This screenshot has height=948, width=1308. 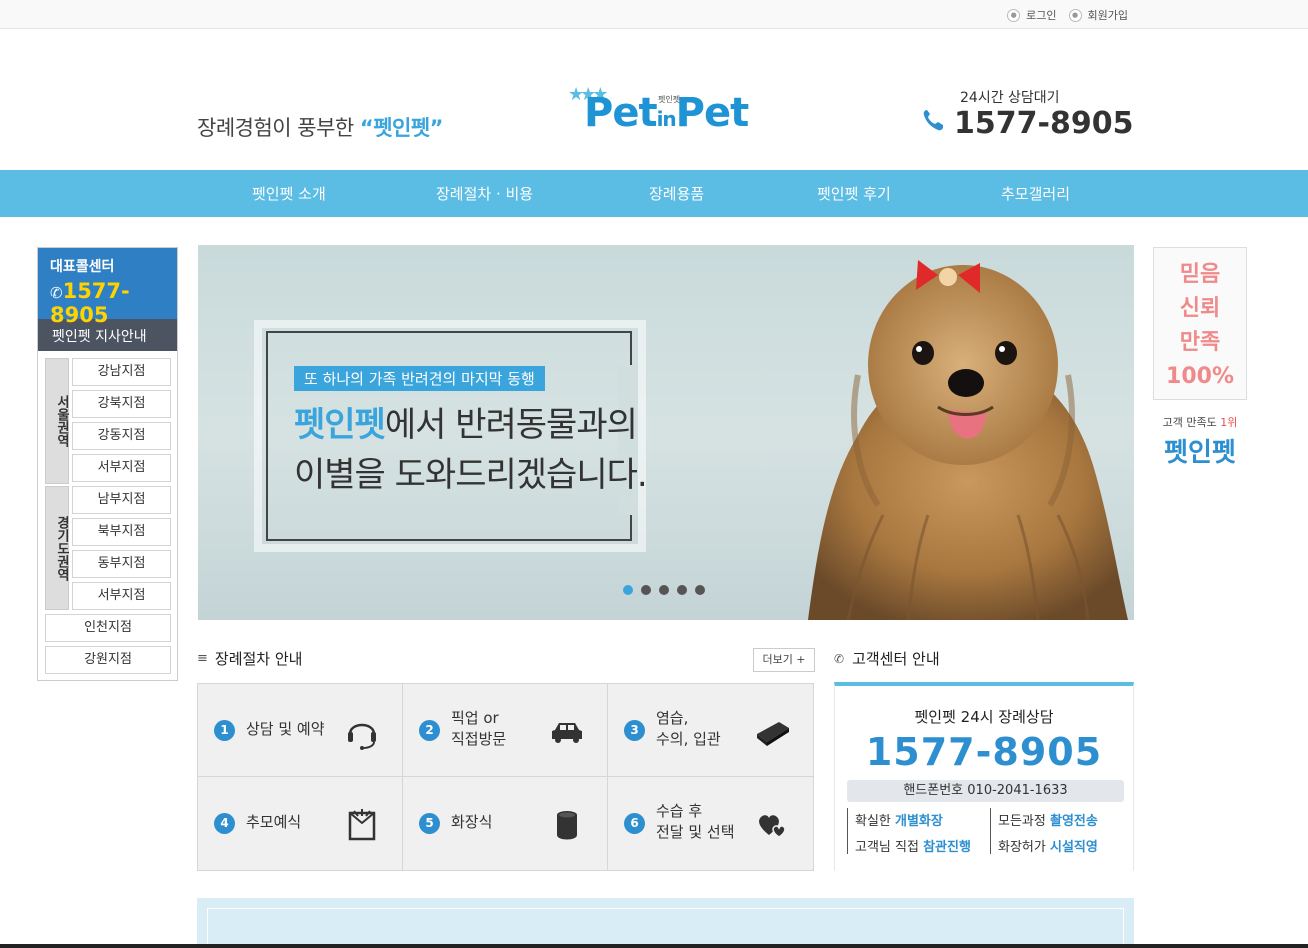 What do you see at coordinates (472, 822) in the screenshot?
I see `step-label: 화장식` at bounding box center [472, 822].